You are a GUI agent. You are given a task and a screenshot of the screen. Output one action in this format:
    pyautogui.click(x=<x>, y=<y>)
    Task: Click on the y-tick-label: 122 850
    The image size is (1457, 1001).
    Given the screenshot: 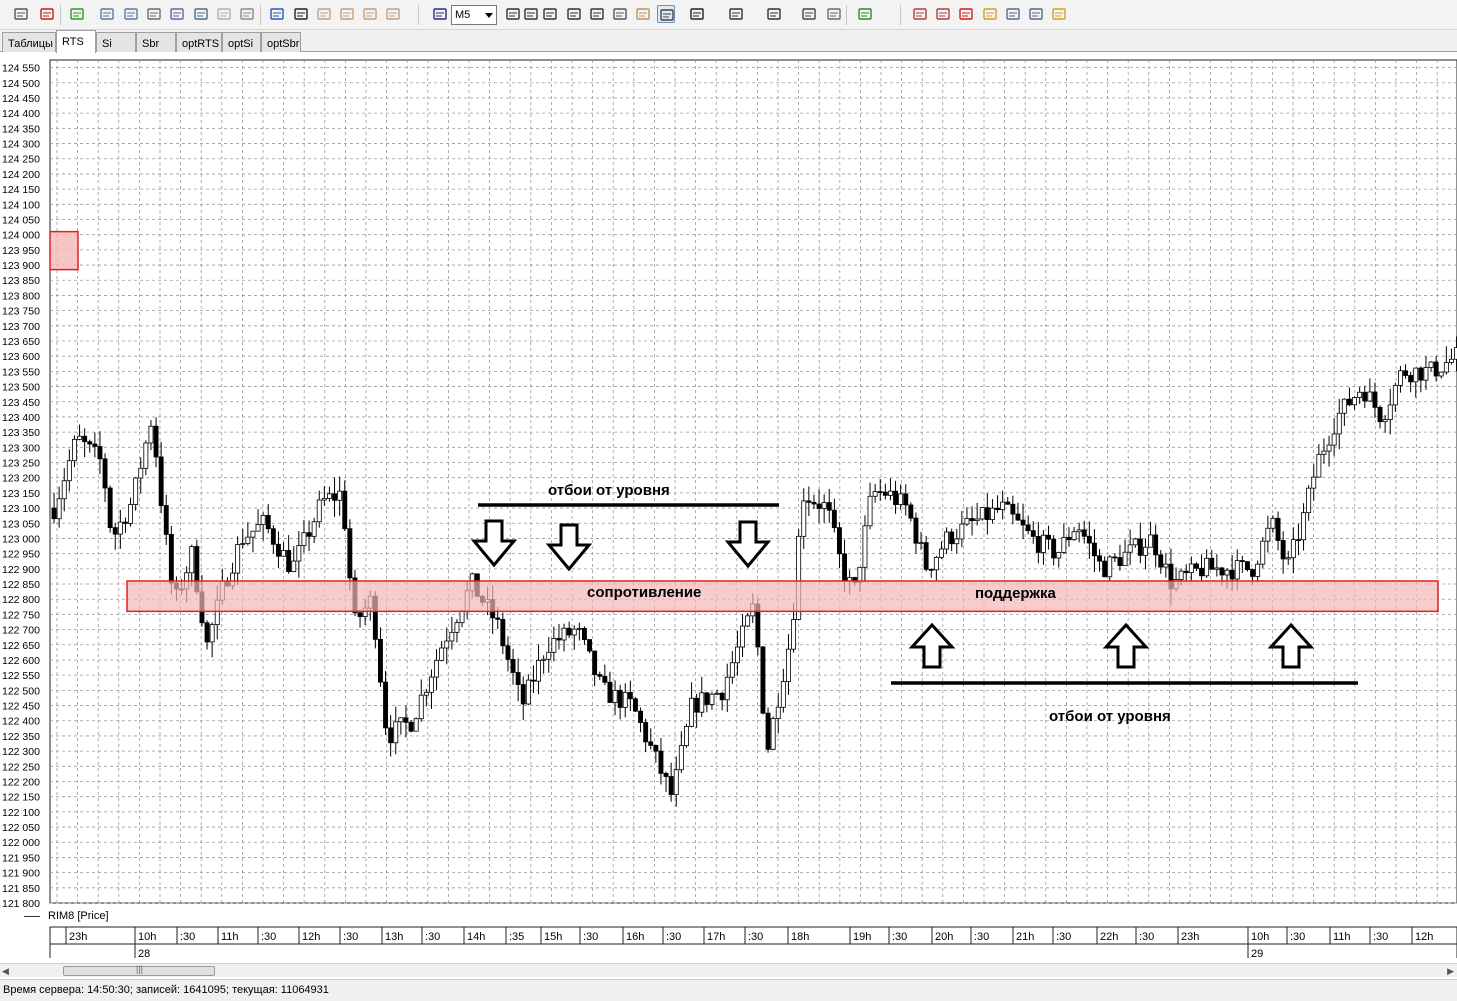 What is the action you would take?
    pyautogui.click(x=21, y=585)
    